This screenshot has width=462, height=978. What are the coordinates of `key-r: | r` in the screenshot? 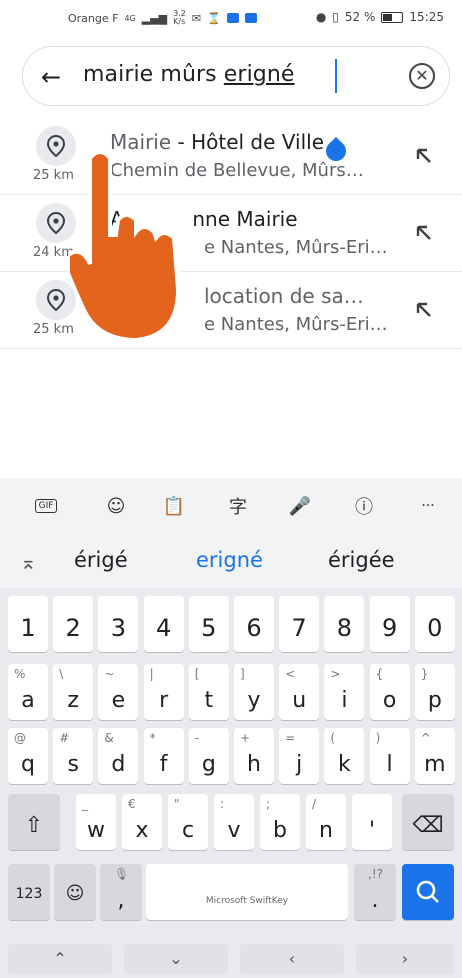 It's located at (163, 692).